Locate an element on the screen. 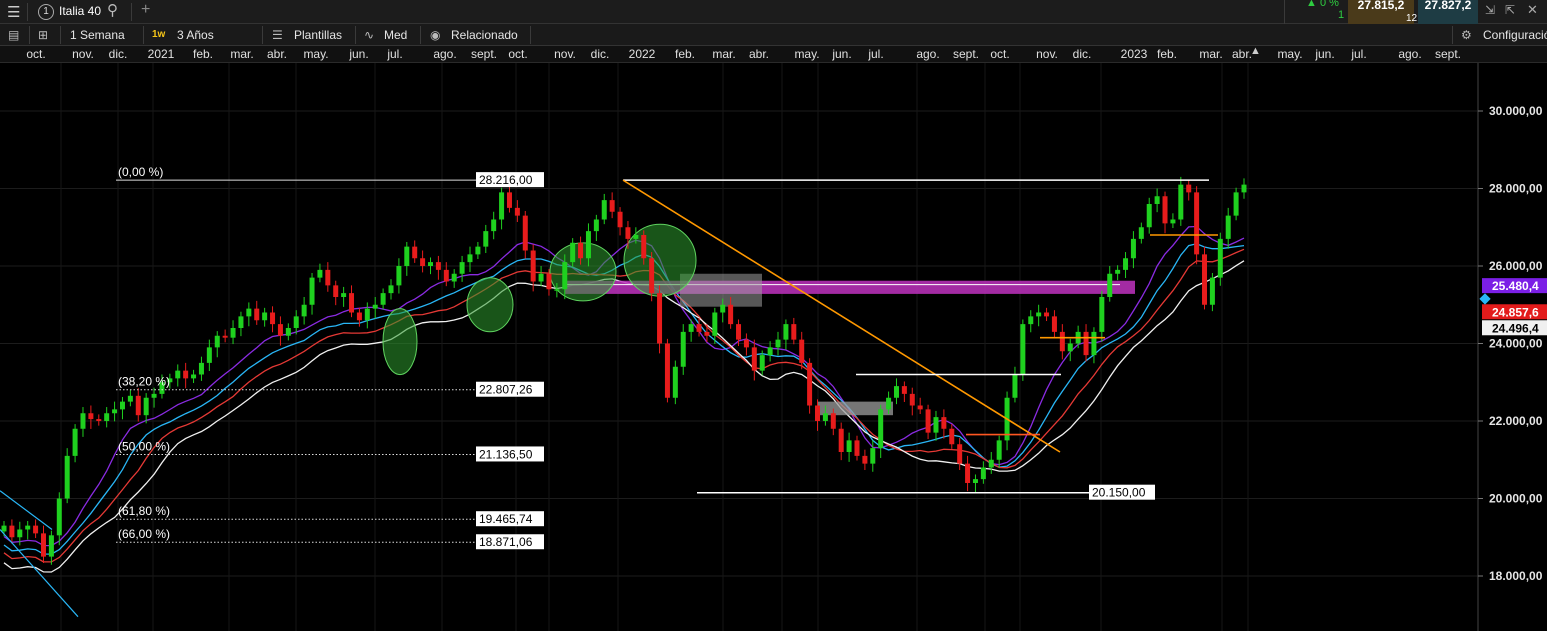  add-tab-icon: + is located at coordinates (145, 10).